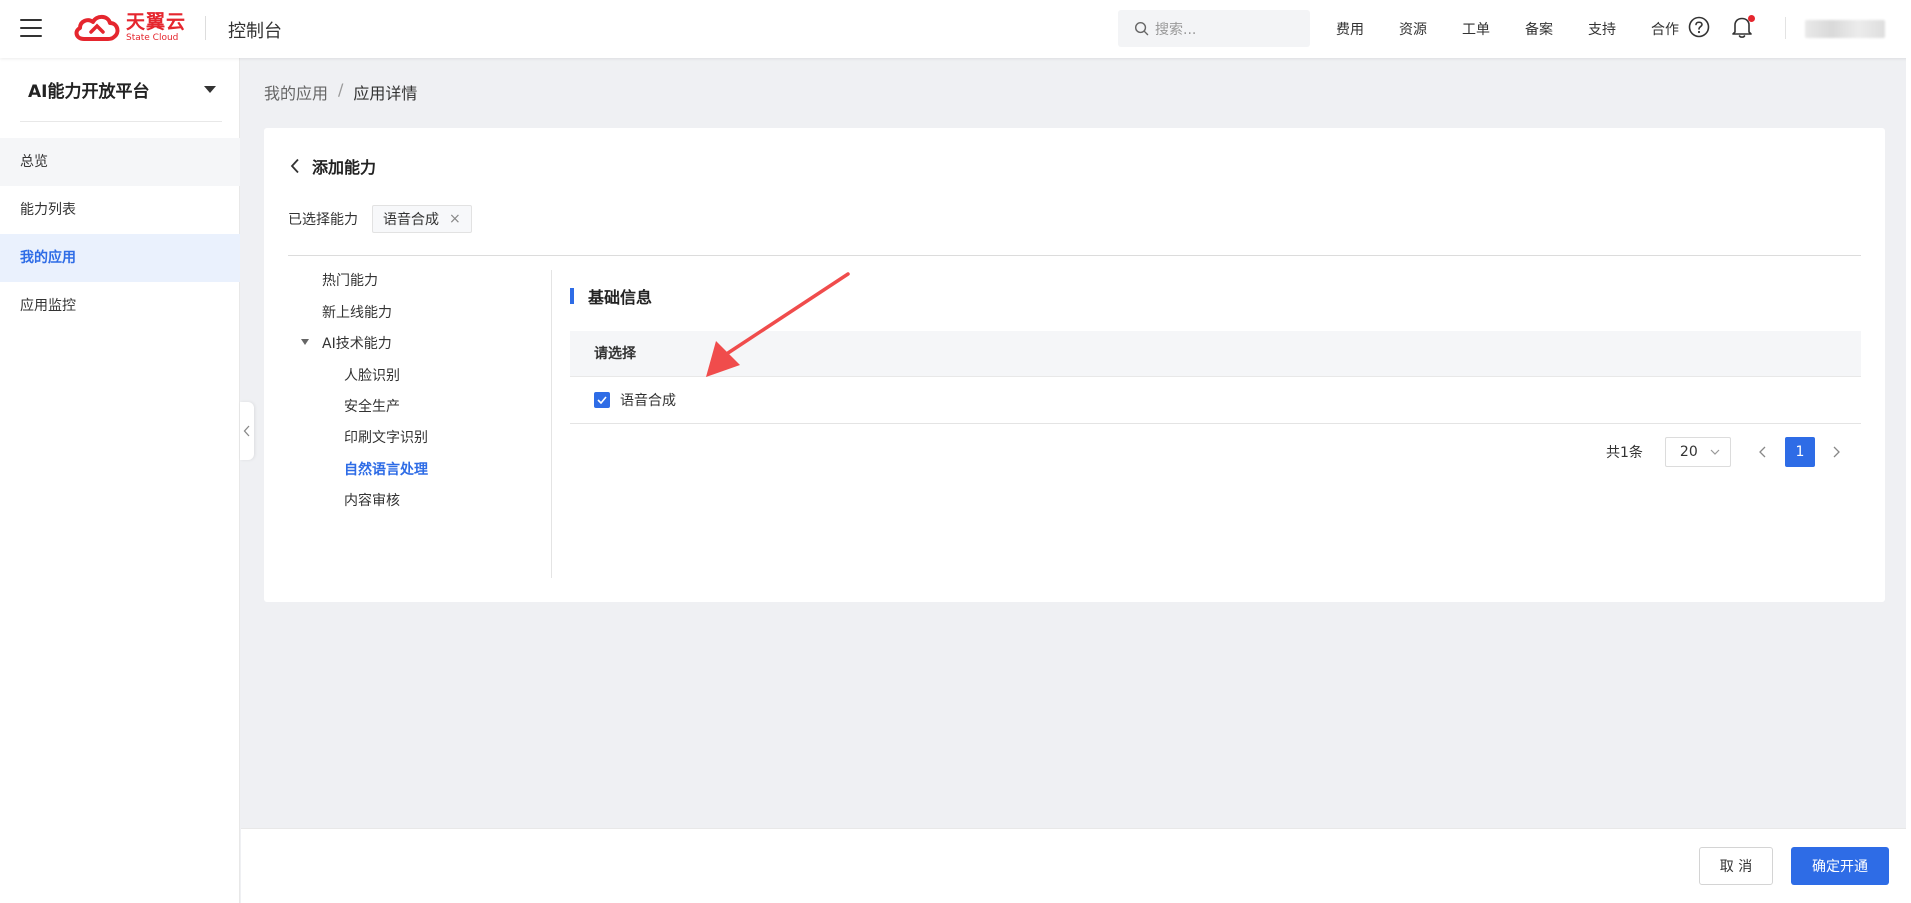  Describe the element at coordinates (1413, 29) in the screenshot. I see `nav-resources: 资源` at that location.